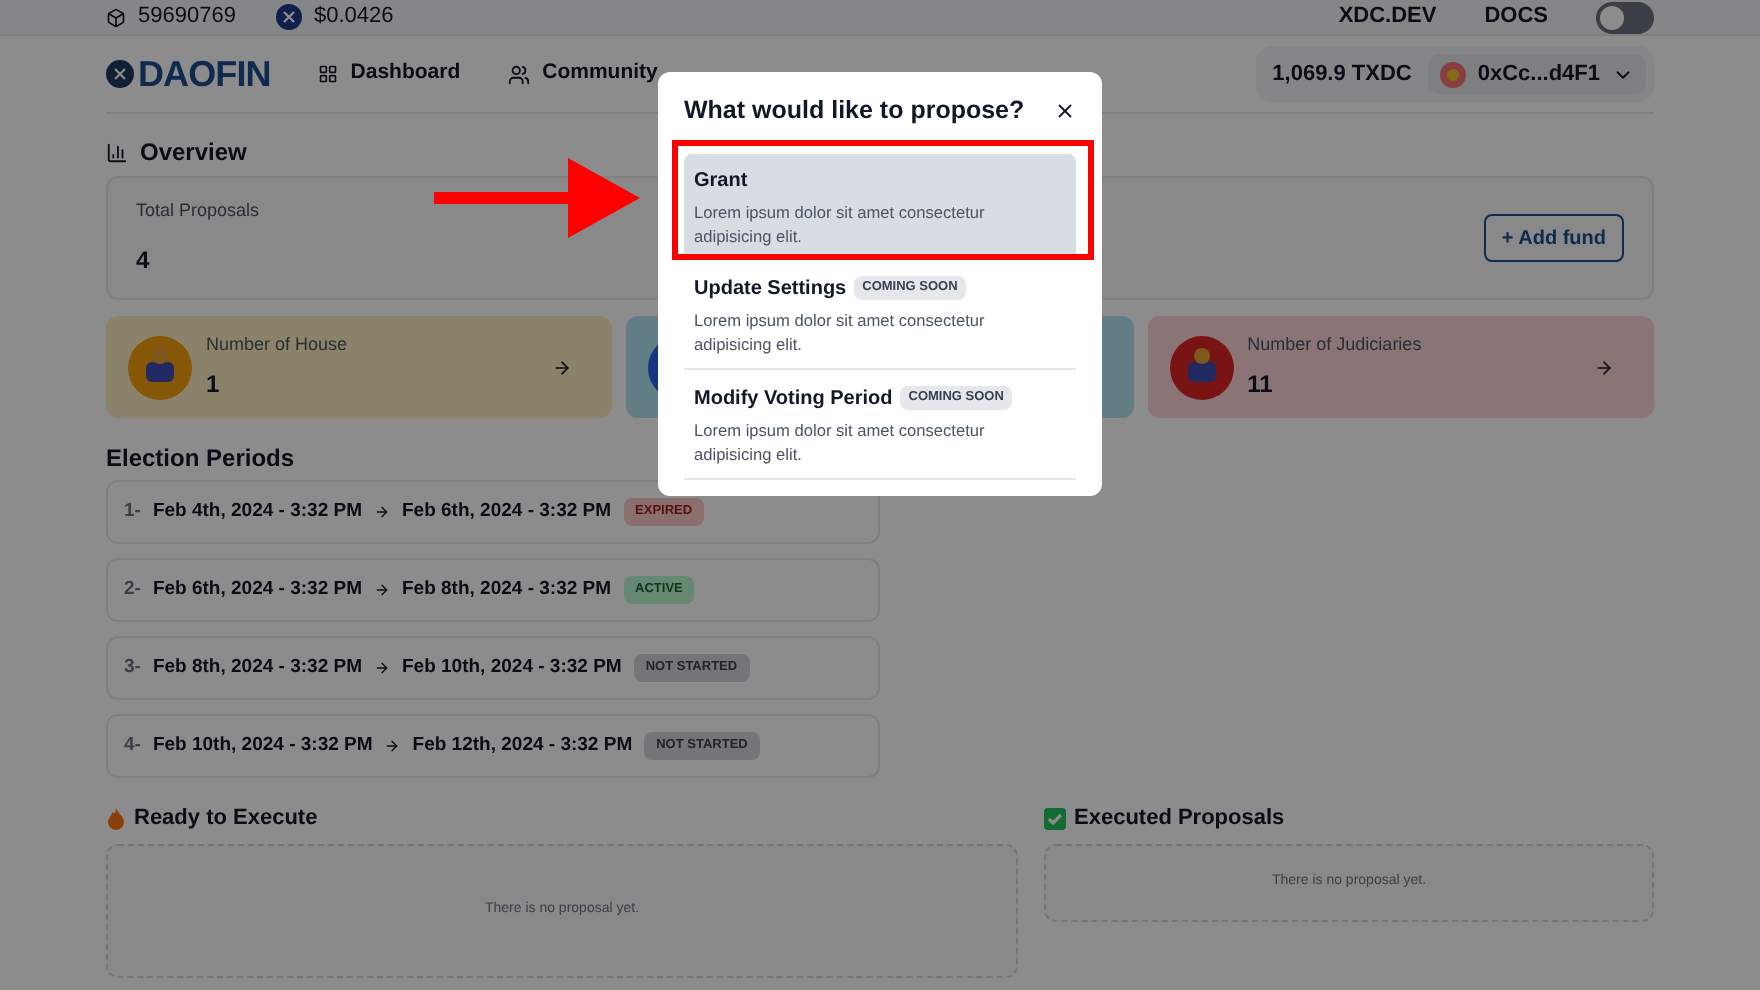  I want to click on period-start: Feb 6th, 2024 - 3:32 PM, so click(257, 589).